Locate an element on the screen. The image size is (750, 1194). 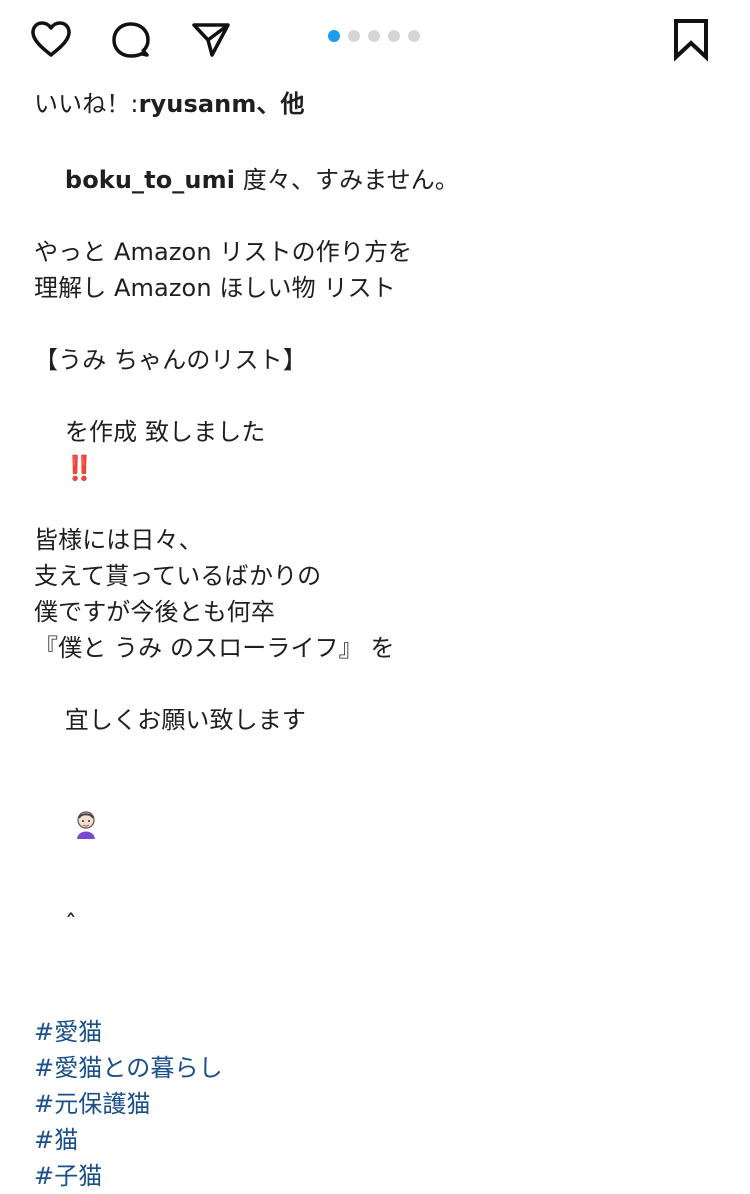
carousel-indicator is located at coordinates (374, 36).